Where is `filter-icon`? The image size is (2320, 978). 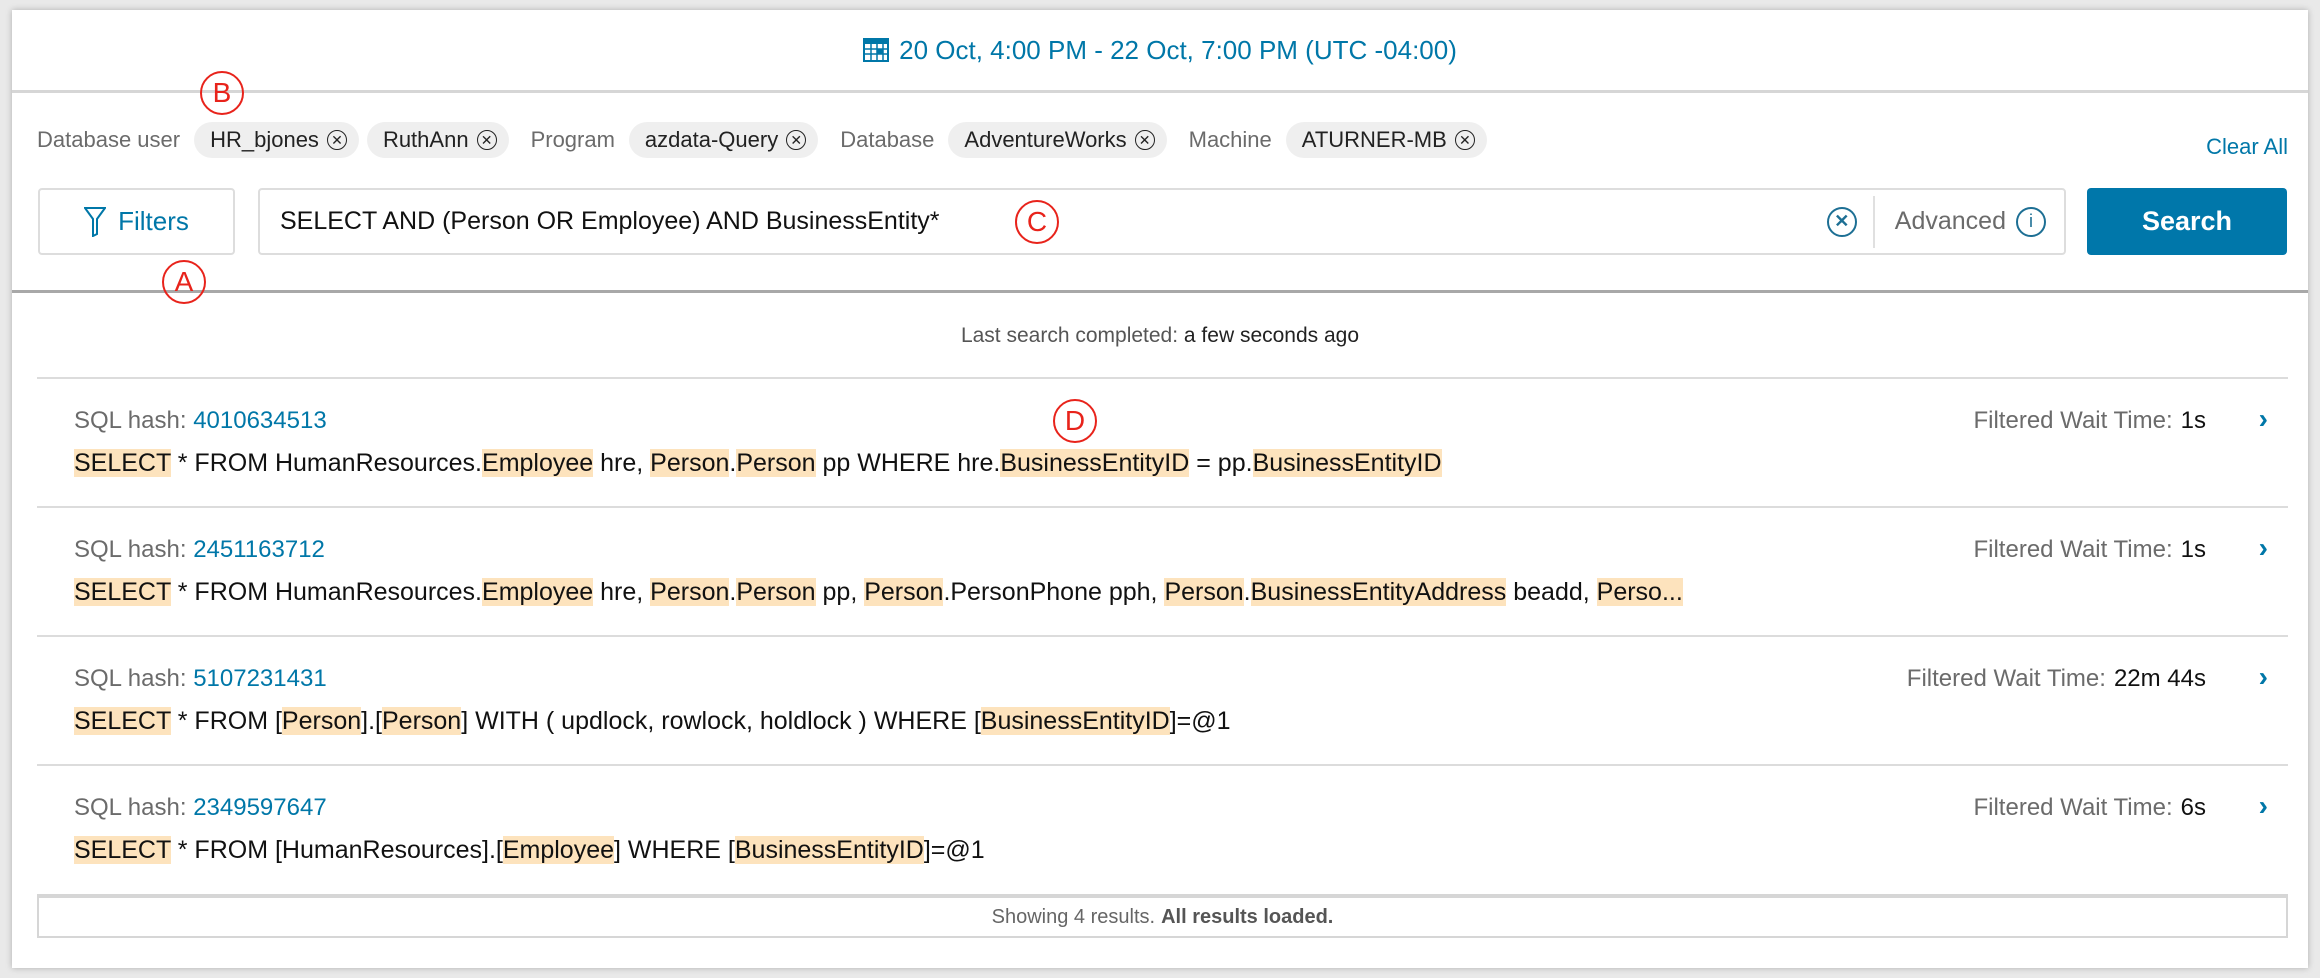
filter-icon is located at coordinates (95, 221).